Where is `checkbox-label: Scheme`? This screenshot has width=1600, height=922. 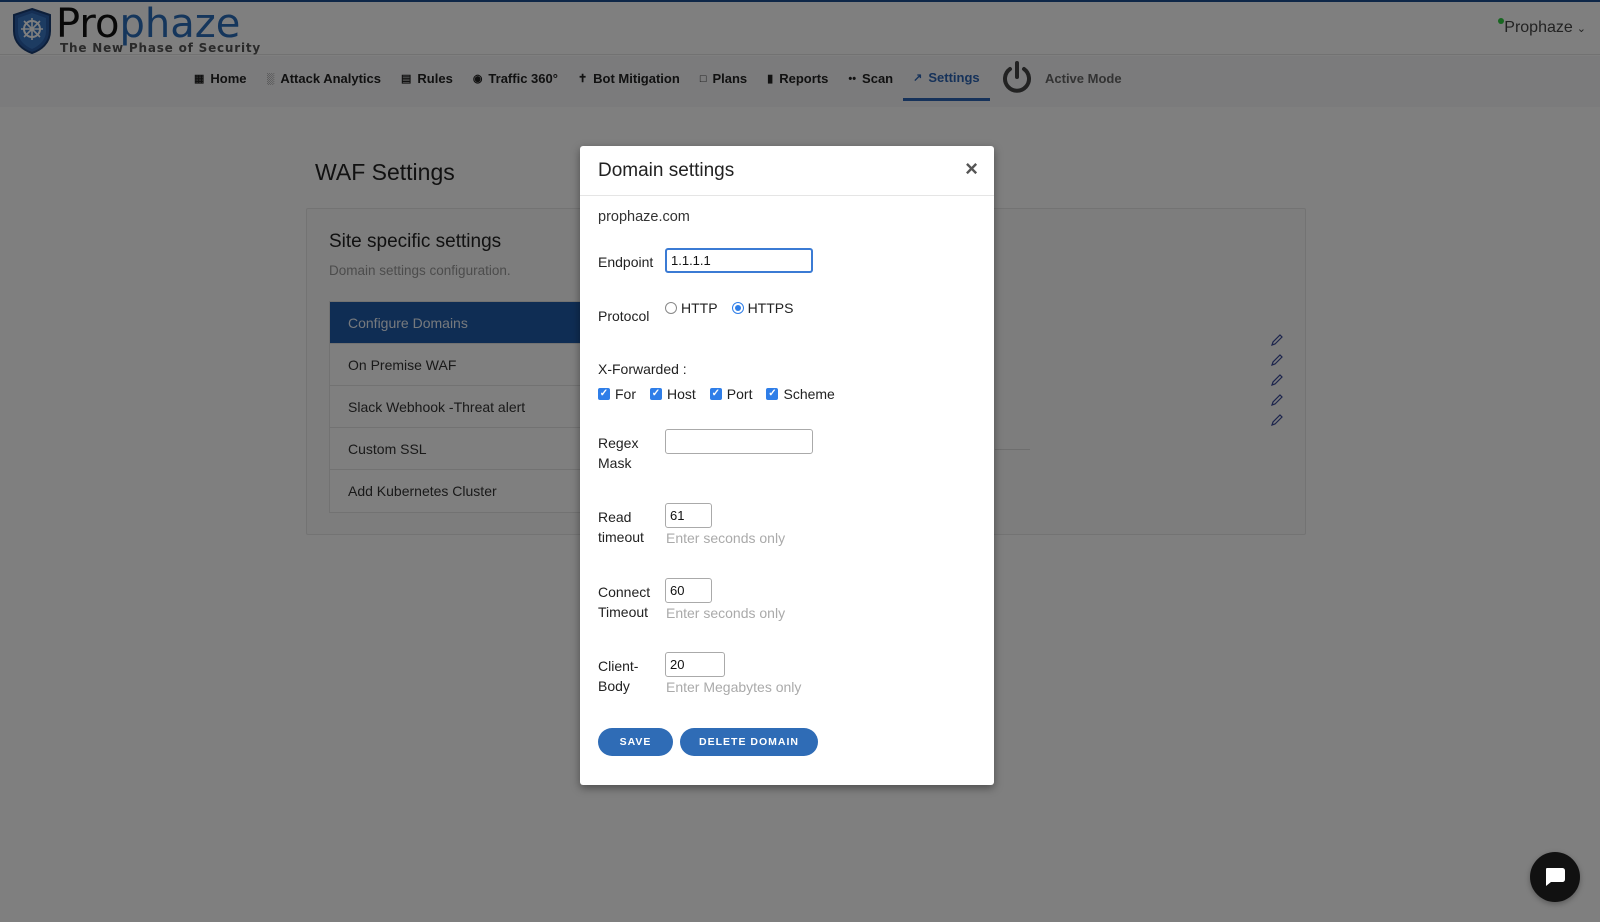
checkbox-label: Scheme is located at coordinates (809, 394).